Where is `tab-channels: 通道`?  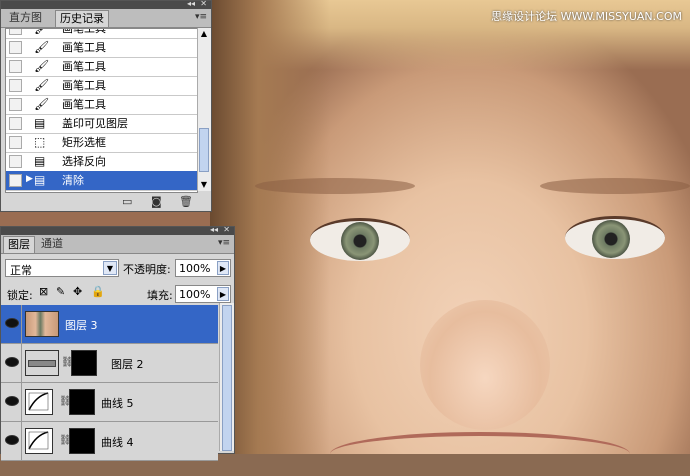
tab-channels: 通道 is located at coordinates (52, 244).